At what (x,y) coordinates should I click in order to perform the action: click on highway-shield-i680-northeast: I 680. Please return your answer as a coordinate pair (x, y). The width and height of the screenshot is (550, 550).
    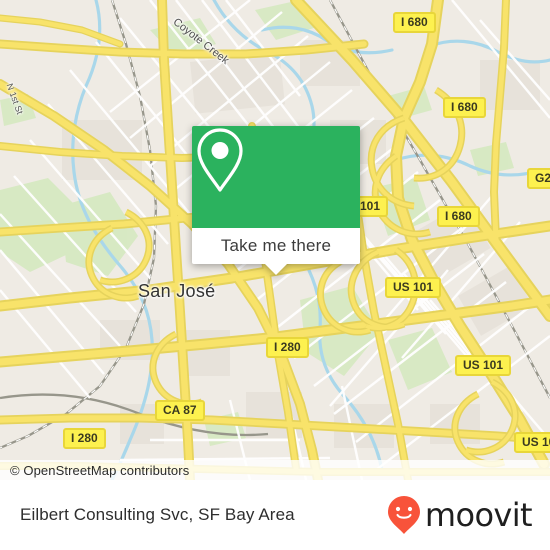
    Looking at the image, I should click on (464, 107).